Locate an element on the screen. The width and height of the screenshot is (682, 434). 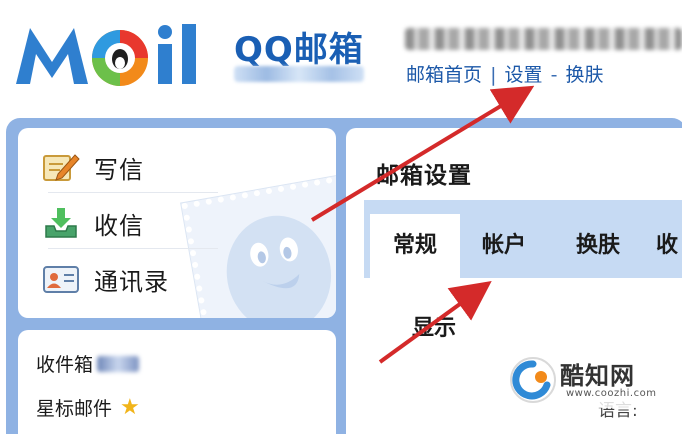
section-heading-display: 显示 is located at coordinates (434, 328).